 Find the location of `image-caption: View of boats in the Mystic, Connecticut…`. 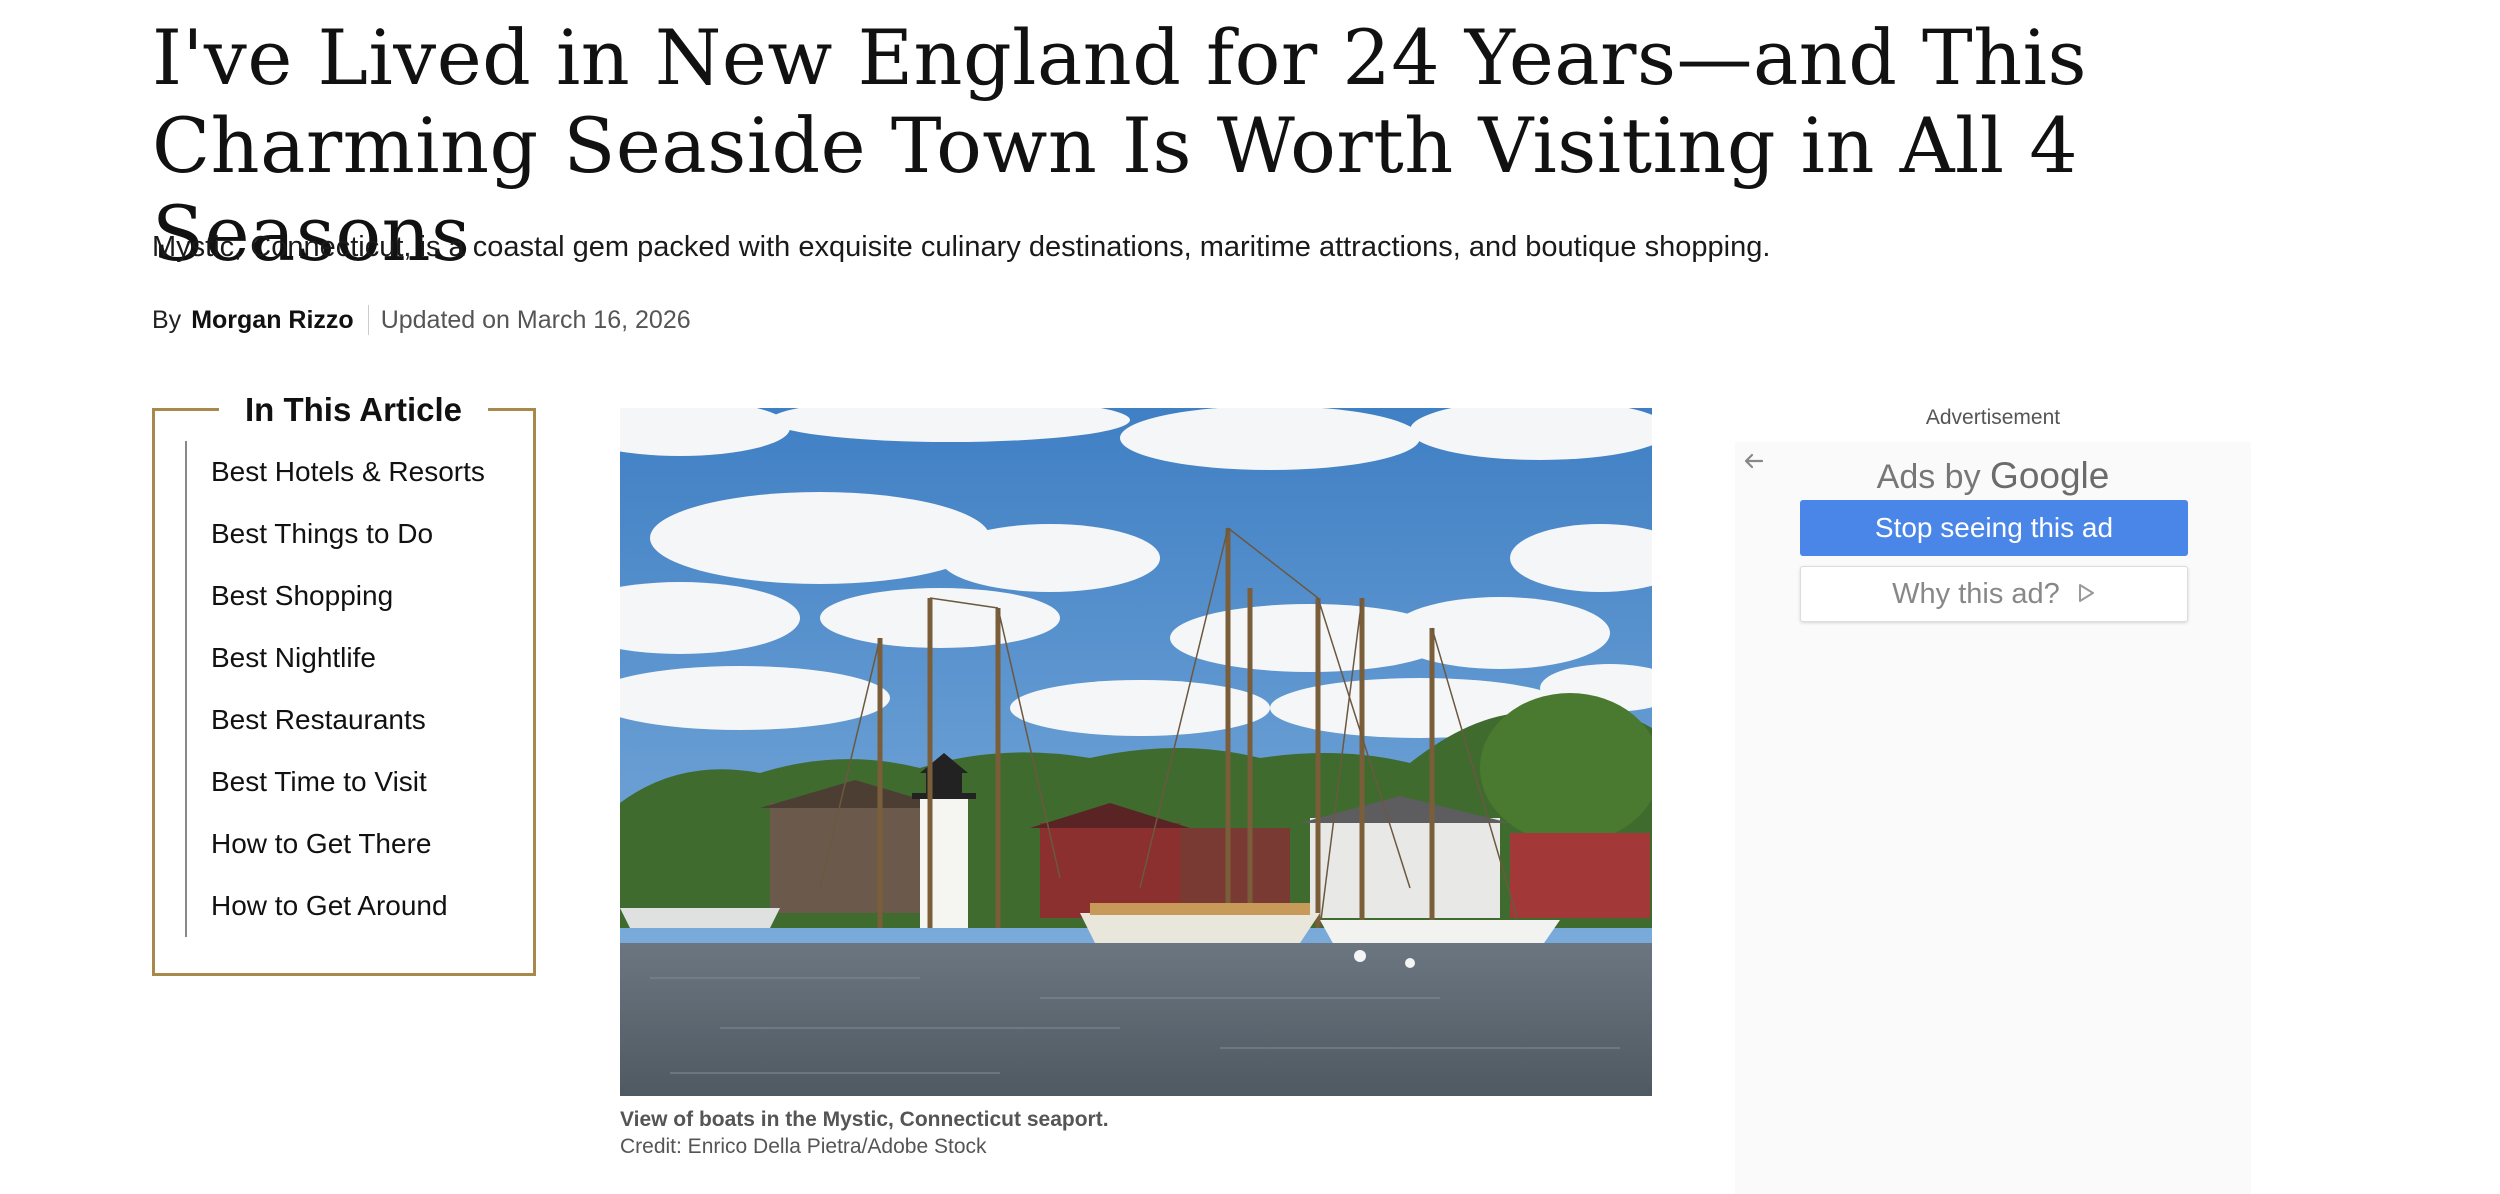

image-caption: View of boats in the Mystic, Connecticut… is located at coordinates (864, 1133).